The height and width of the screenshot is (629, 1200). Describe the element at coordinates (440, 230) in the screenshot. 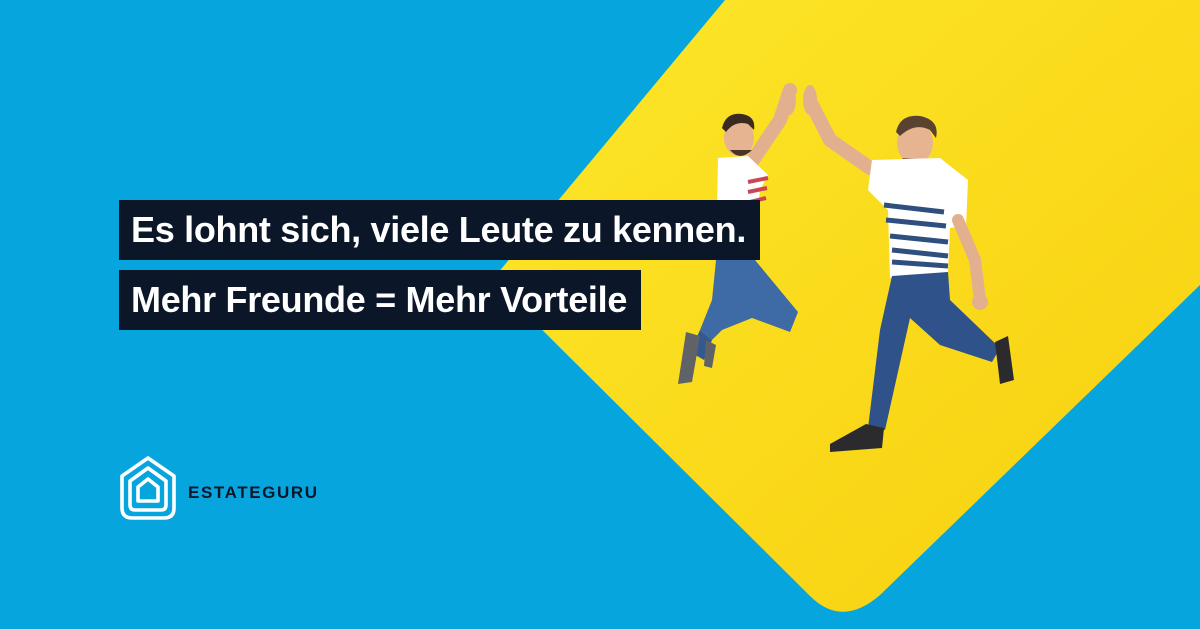

I see `headline-line-1: Es lohnt sich, viele Leute zu kennen.` at that location.